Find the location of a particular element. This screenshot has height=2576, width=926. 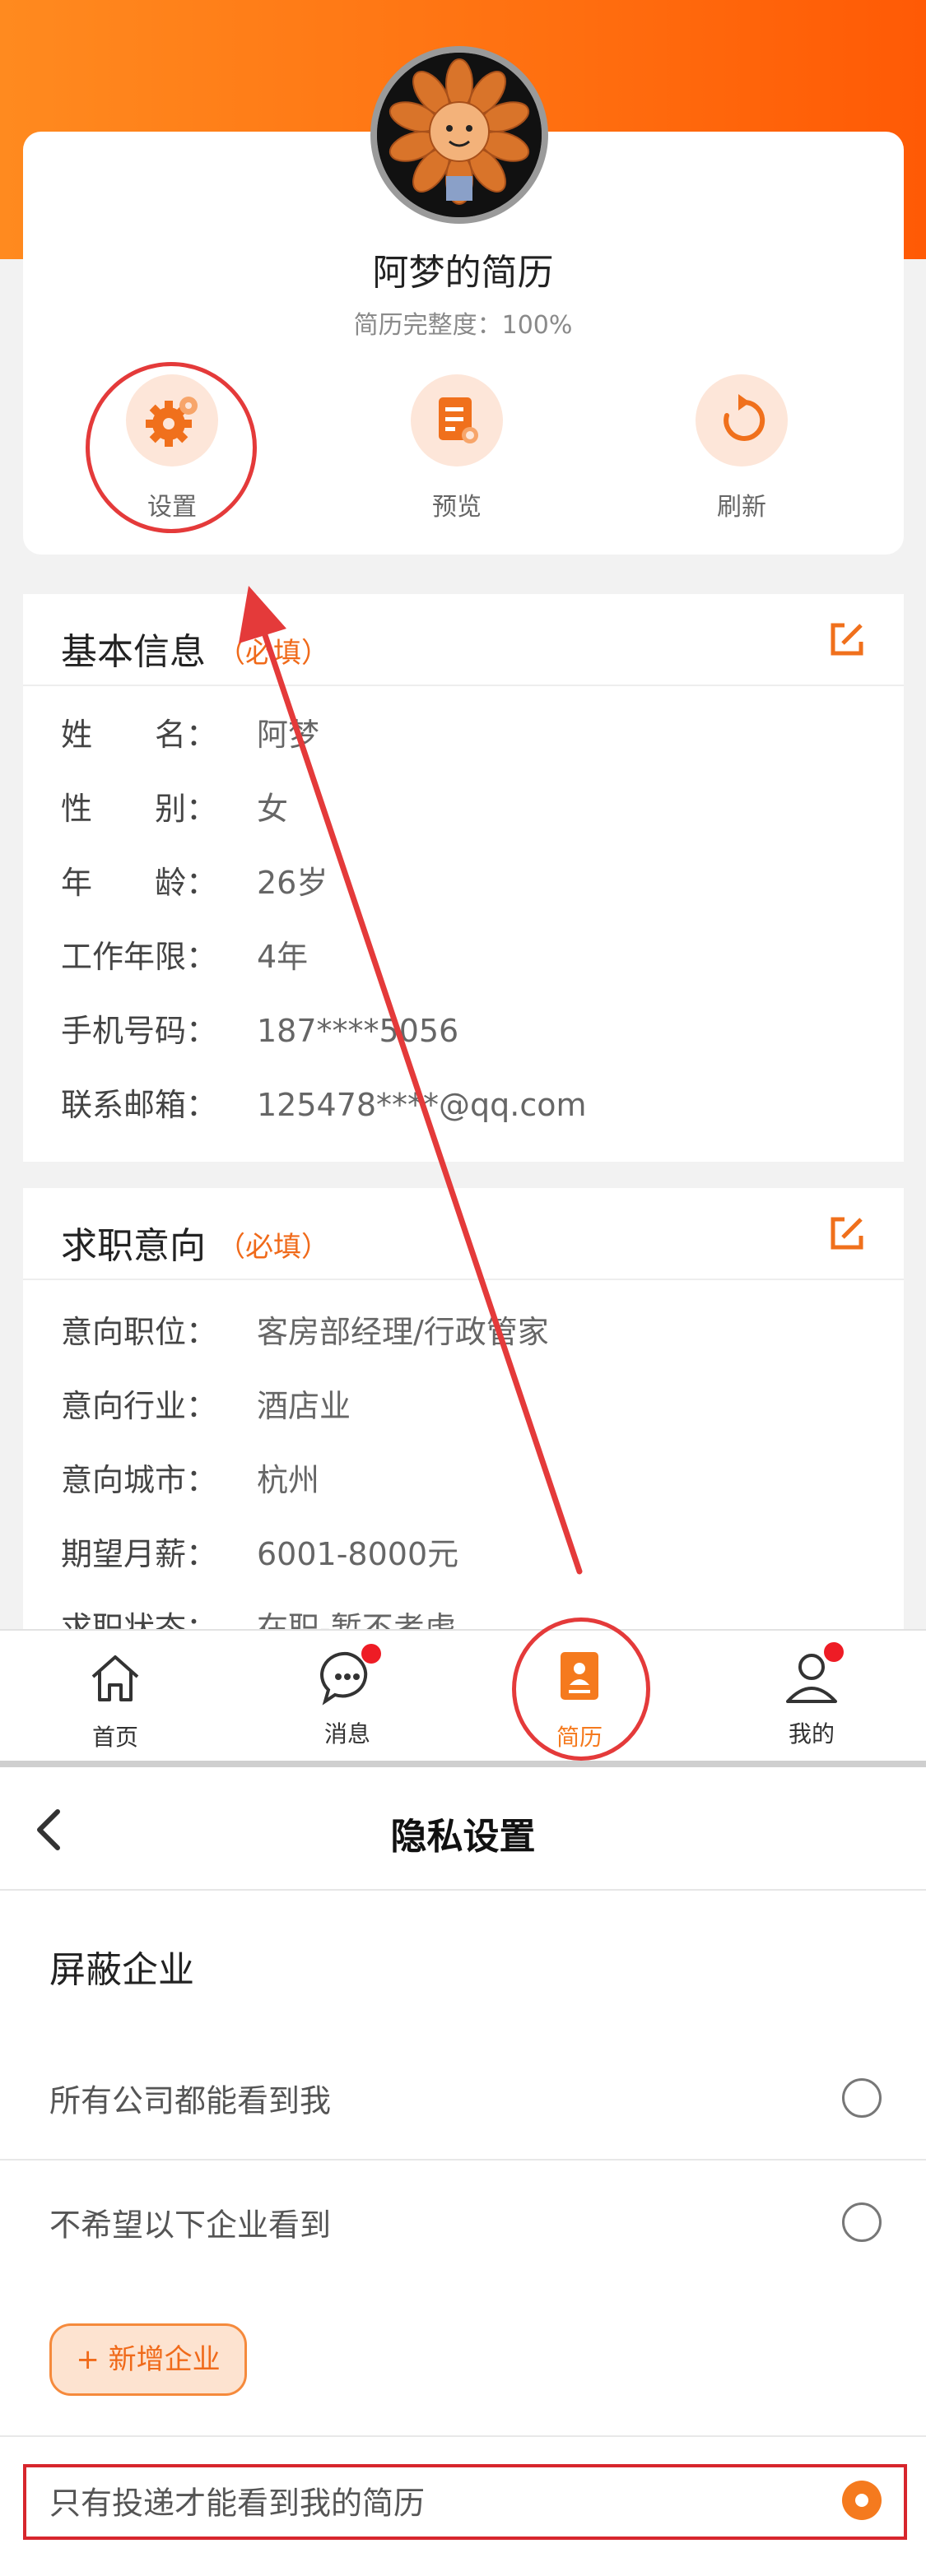

resume-completeness: 简历完整度：100% is located at coordinates (463, 325).